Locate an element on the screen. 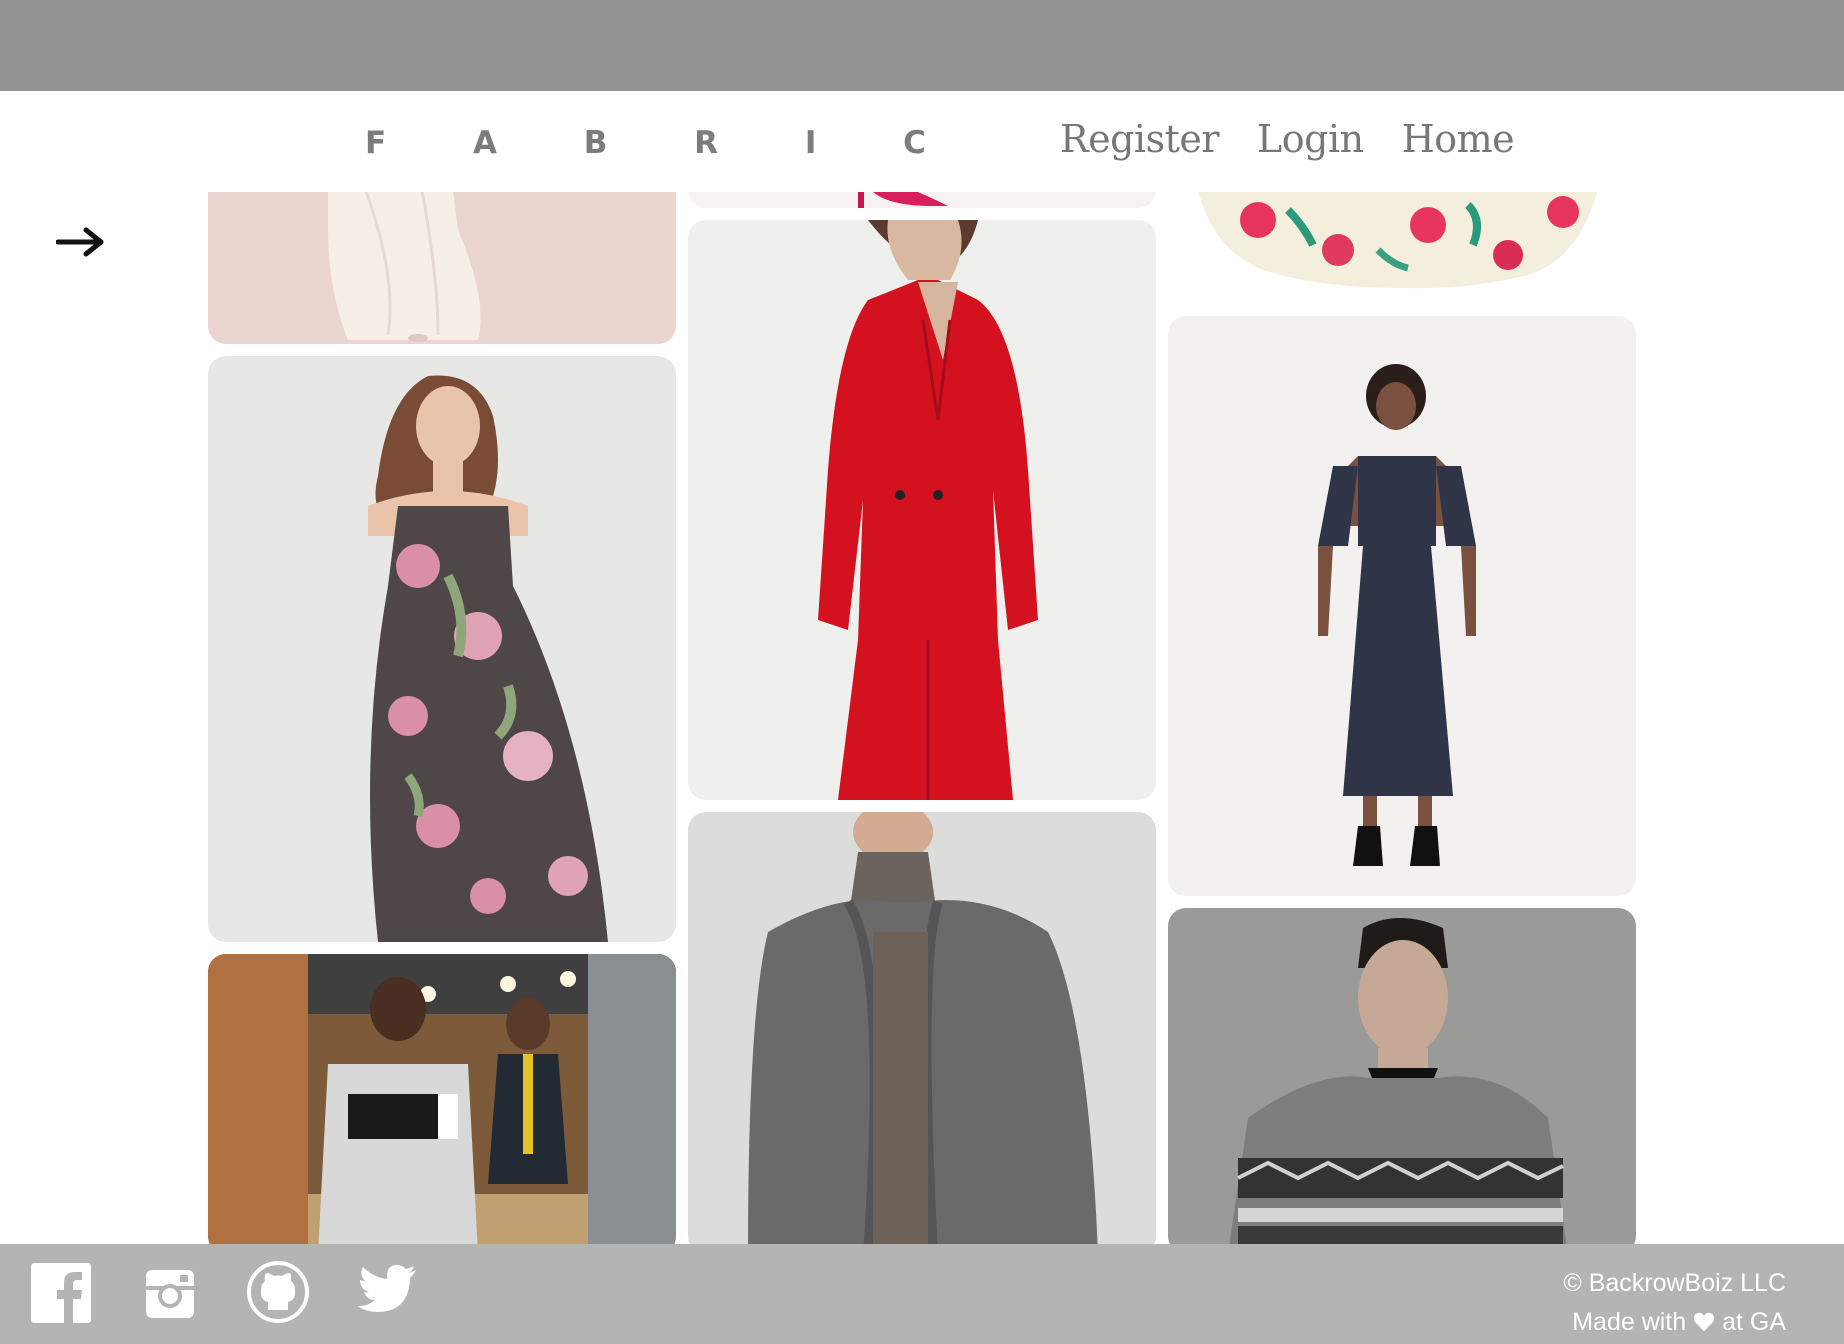 The image size is (1844, 1344). footer-credits: © BackrowBoiz LLC Made with at GA is located at coordinates (1674, 1303).